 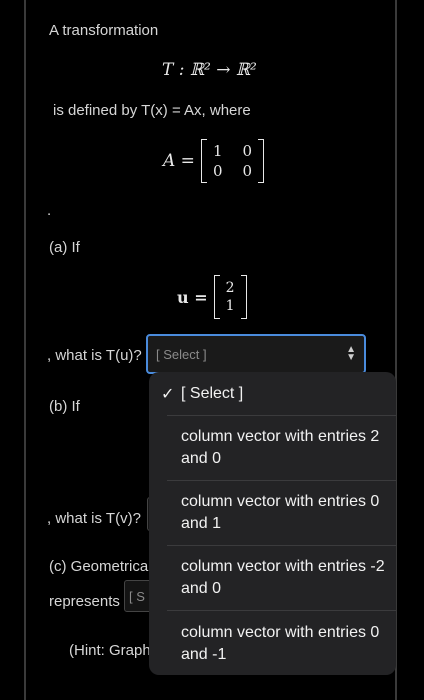 I want to click on dropdown-option-neg2-0: column vector with entries -2 and 0, so click(x=272, y=578).